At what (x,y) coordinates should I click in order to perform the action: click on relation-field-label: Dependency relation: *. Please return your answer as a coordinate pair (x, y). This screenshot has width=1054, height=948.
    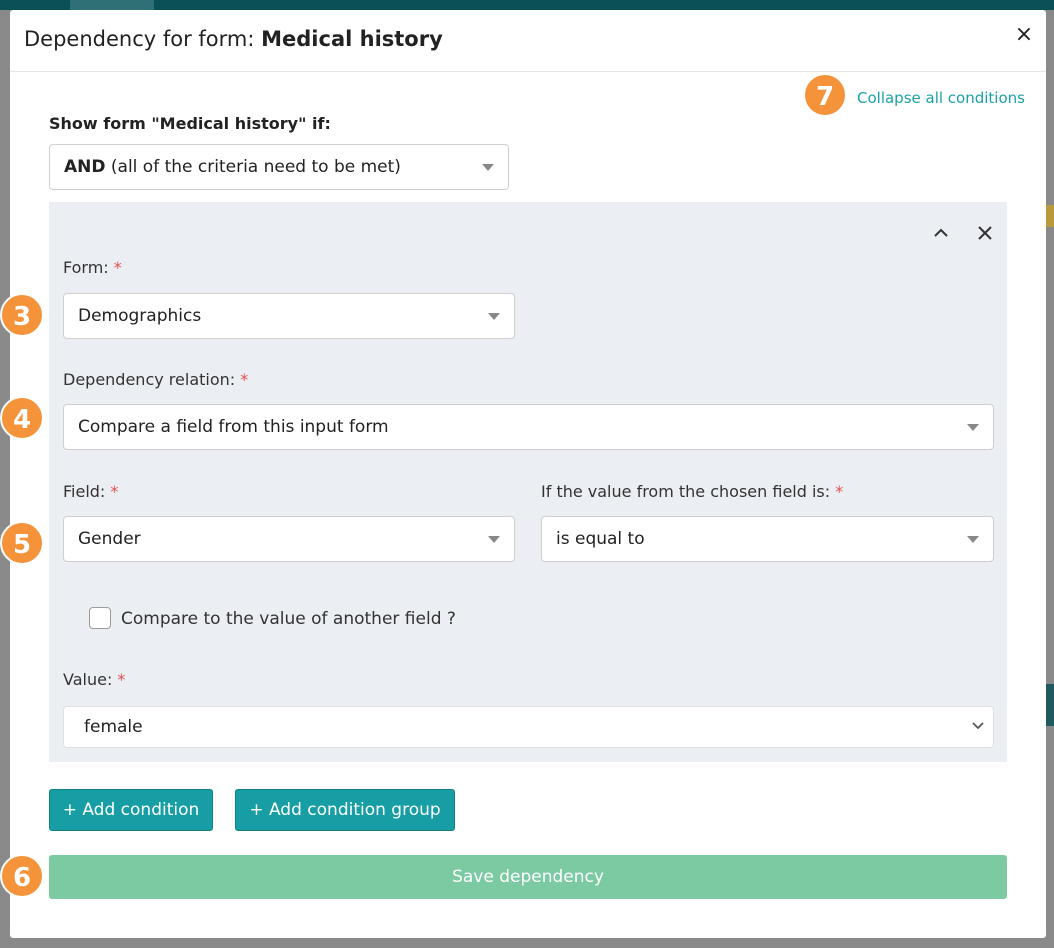
    Looking at the image, I should click on (155, 379).